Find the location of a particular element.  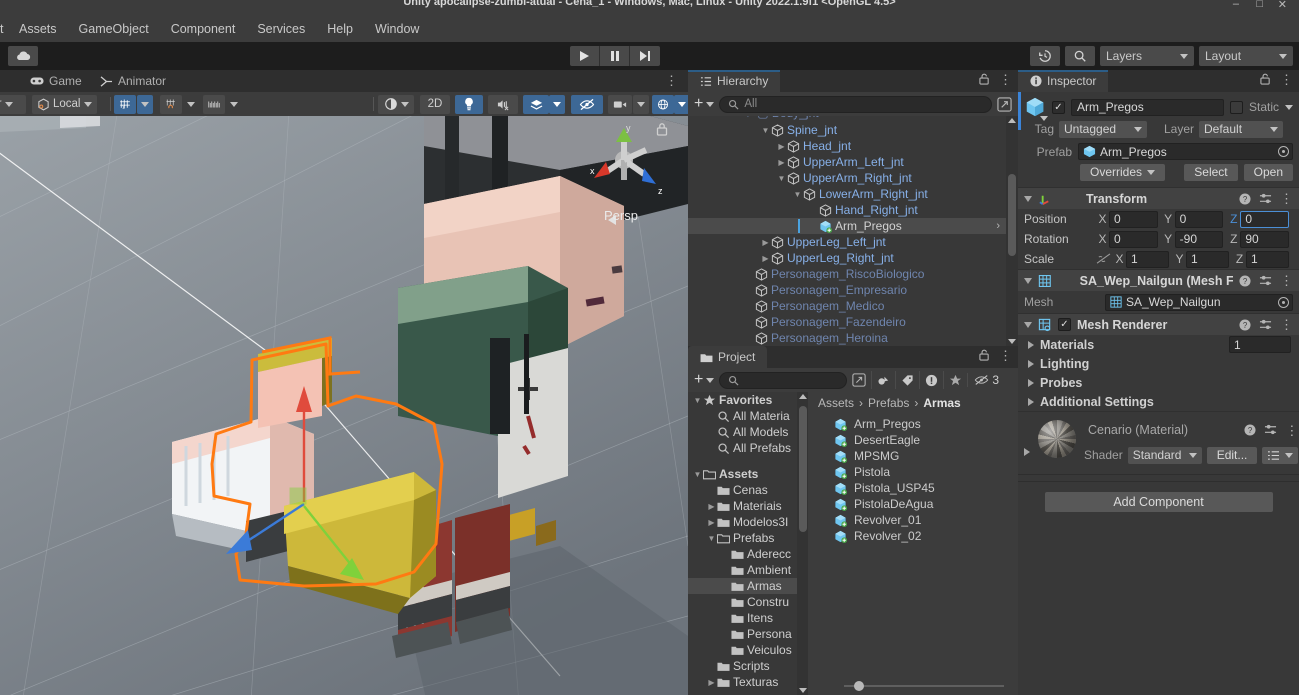

hierarchy-item-head_jnt: ▶ Head_jnt is located at coordinates (853, 146).